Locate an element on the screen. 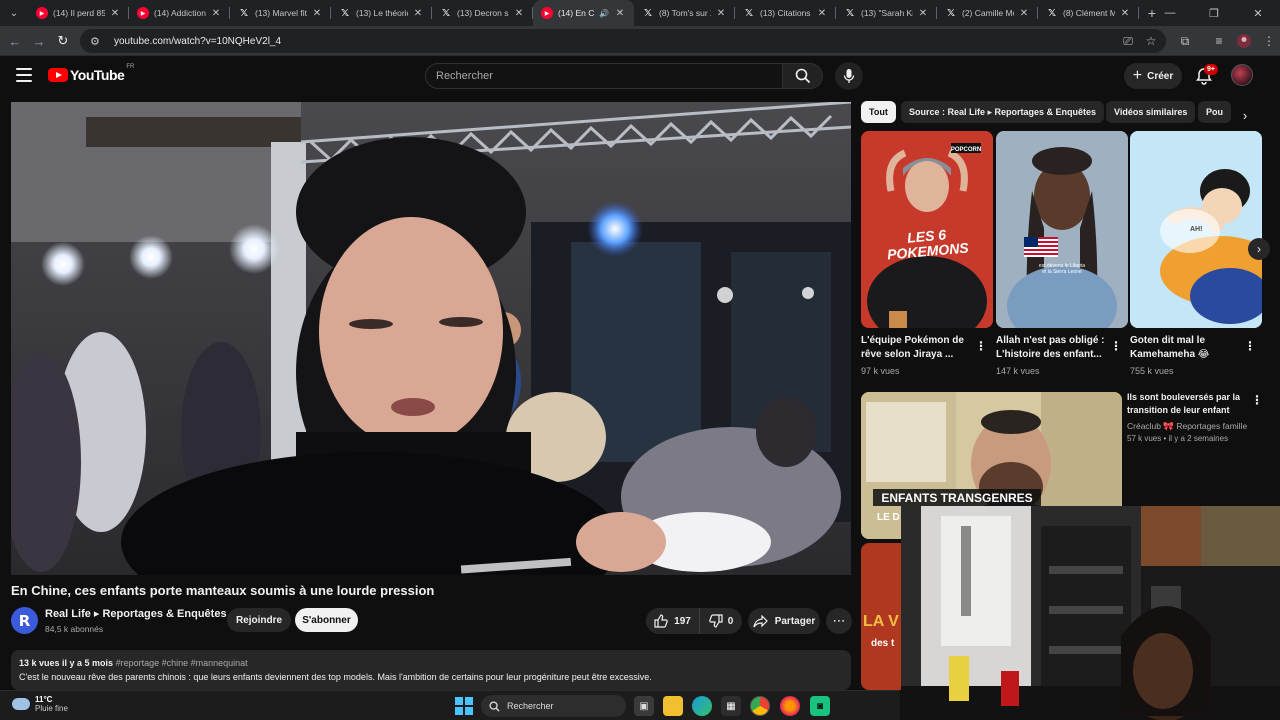  youtube-icon: ▶ is located at coordinates (547, 13).